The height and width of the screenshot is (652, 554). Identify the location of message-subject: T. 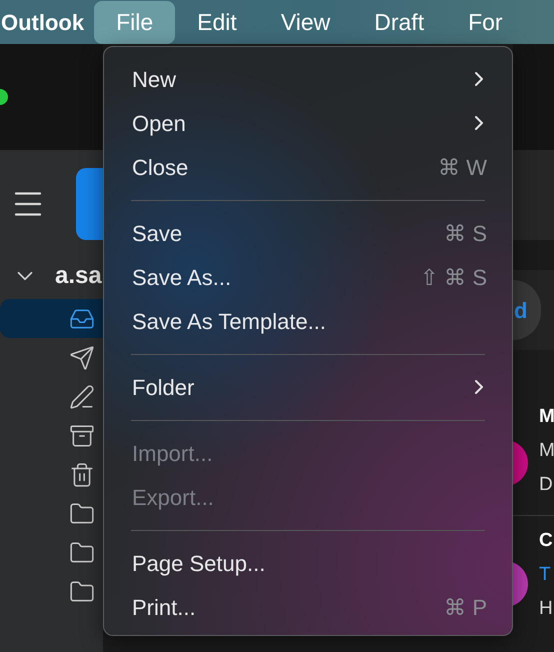
(545, 575).